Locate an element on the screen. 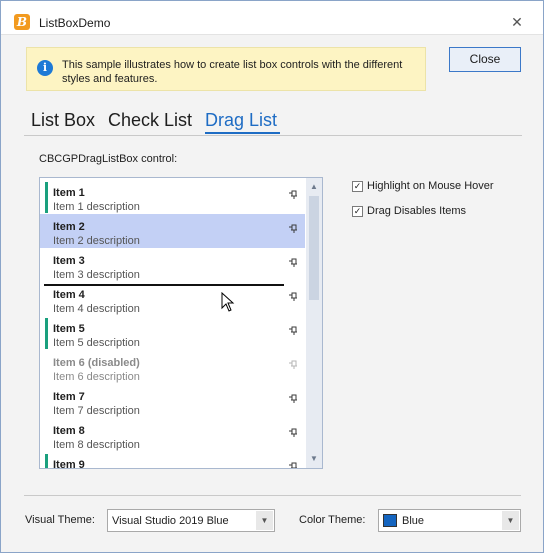 Image resolution: width=544 pixels, height=553 pixels. drag-disables-label: Drag Disables Items is located at coordinates (417, 211).